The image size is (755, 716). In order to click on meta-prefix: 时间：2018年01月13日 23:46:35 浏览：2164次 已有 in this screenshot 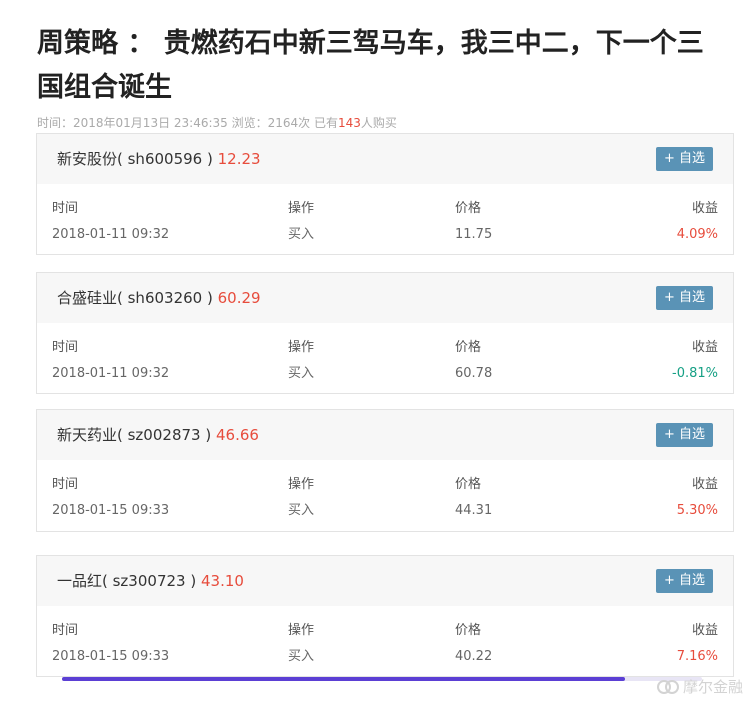, I will do `click(187, 122)`.